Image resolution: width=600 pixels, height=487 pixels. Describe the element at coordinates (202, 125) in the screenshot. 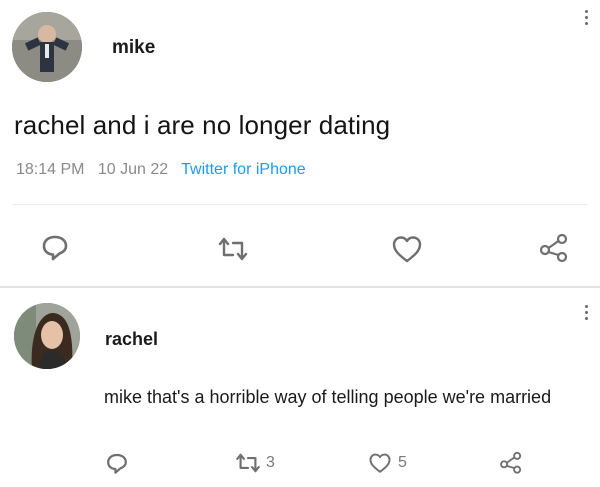

I see `tweet-text: rachel and i are no longer dating` at that location.